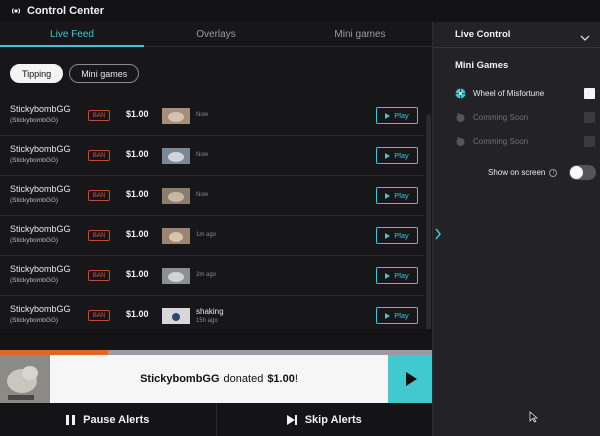  Describe the element at coordinates (37, 73) in the screenshot. I see `filter-tipping: Tipping` at that location.